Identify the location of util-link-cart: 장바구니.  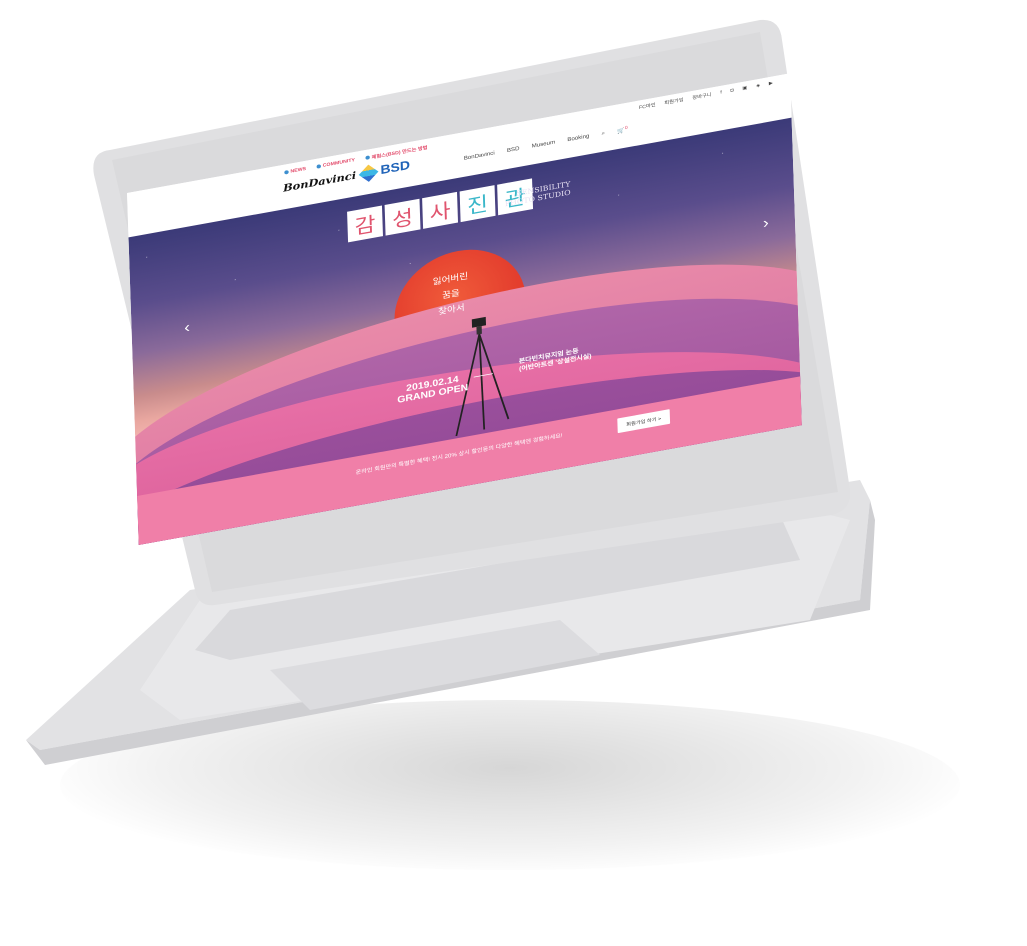
(701, 96).